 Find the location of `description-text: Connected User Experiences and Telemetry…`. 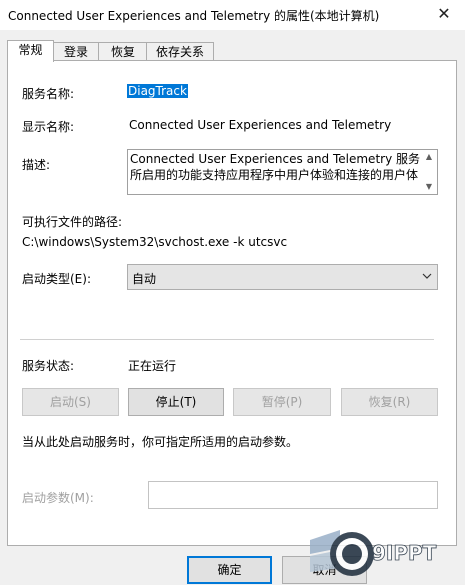

description-text: Connected User Experiences and Telemetry… is located at coordinates (275, 167).